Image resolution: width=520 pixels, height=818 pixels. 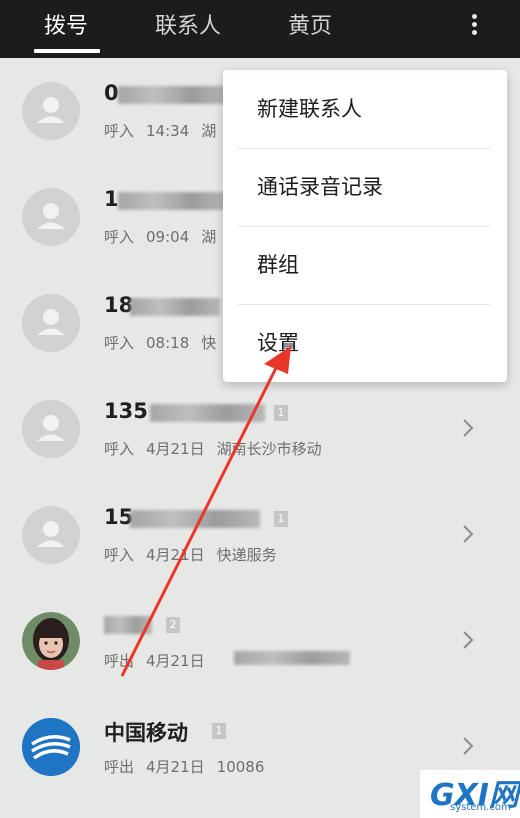 I want to click on china-mobile-logo-icon, so click(x=51, y=747).